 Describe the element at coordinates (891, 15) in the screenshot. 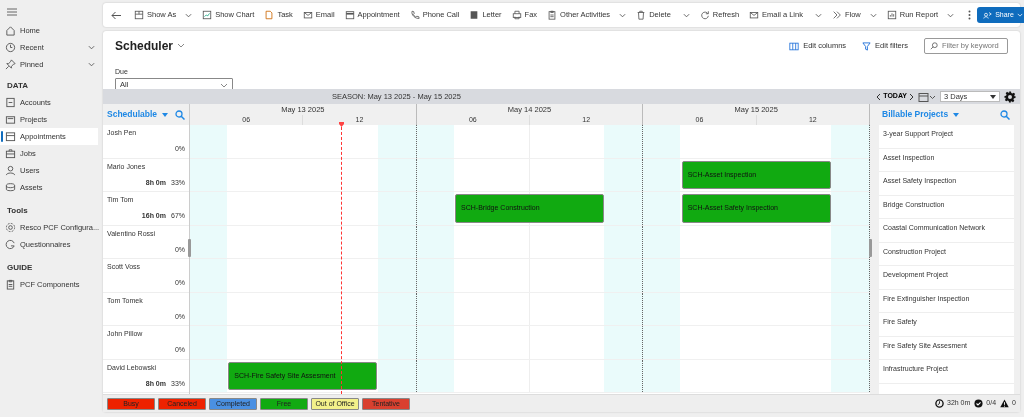

I see `report-icon` at that location.